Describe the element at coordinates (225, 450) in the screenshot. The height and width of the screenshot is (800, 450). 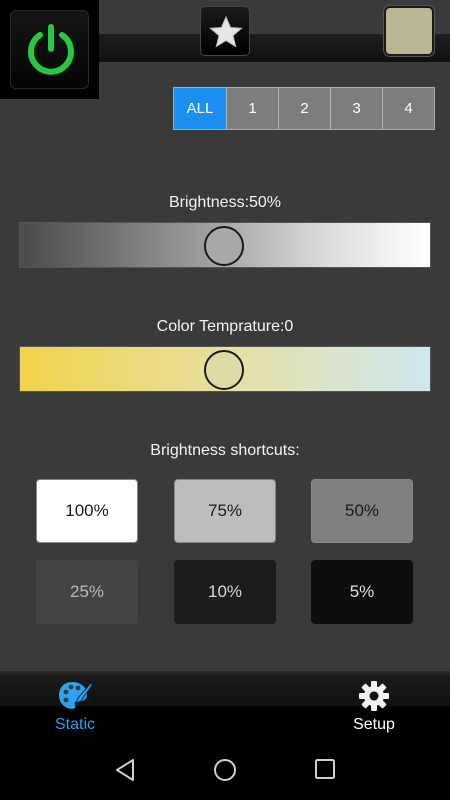
I see `brightness-shortcuts-title: Brightness shortcuts:` at that location.